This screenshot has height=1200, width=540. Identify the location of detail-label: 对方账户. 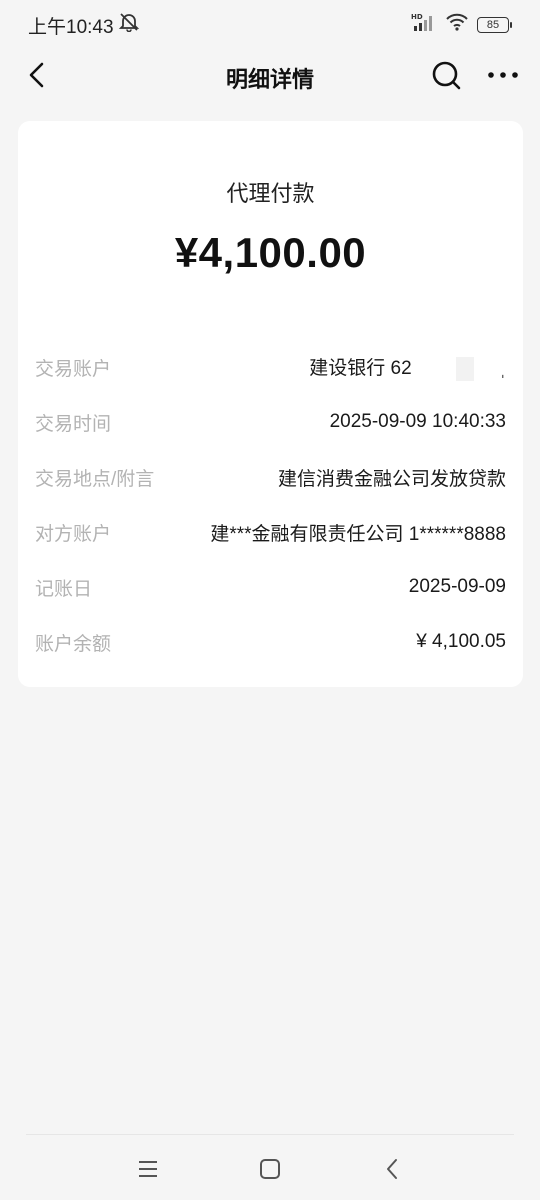
(73, 534).